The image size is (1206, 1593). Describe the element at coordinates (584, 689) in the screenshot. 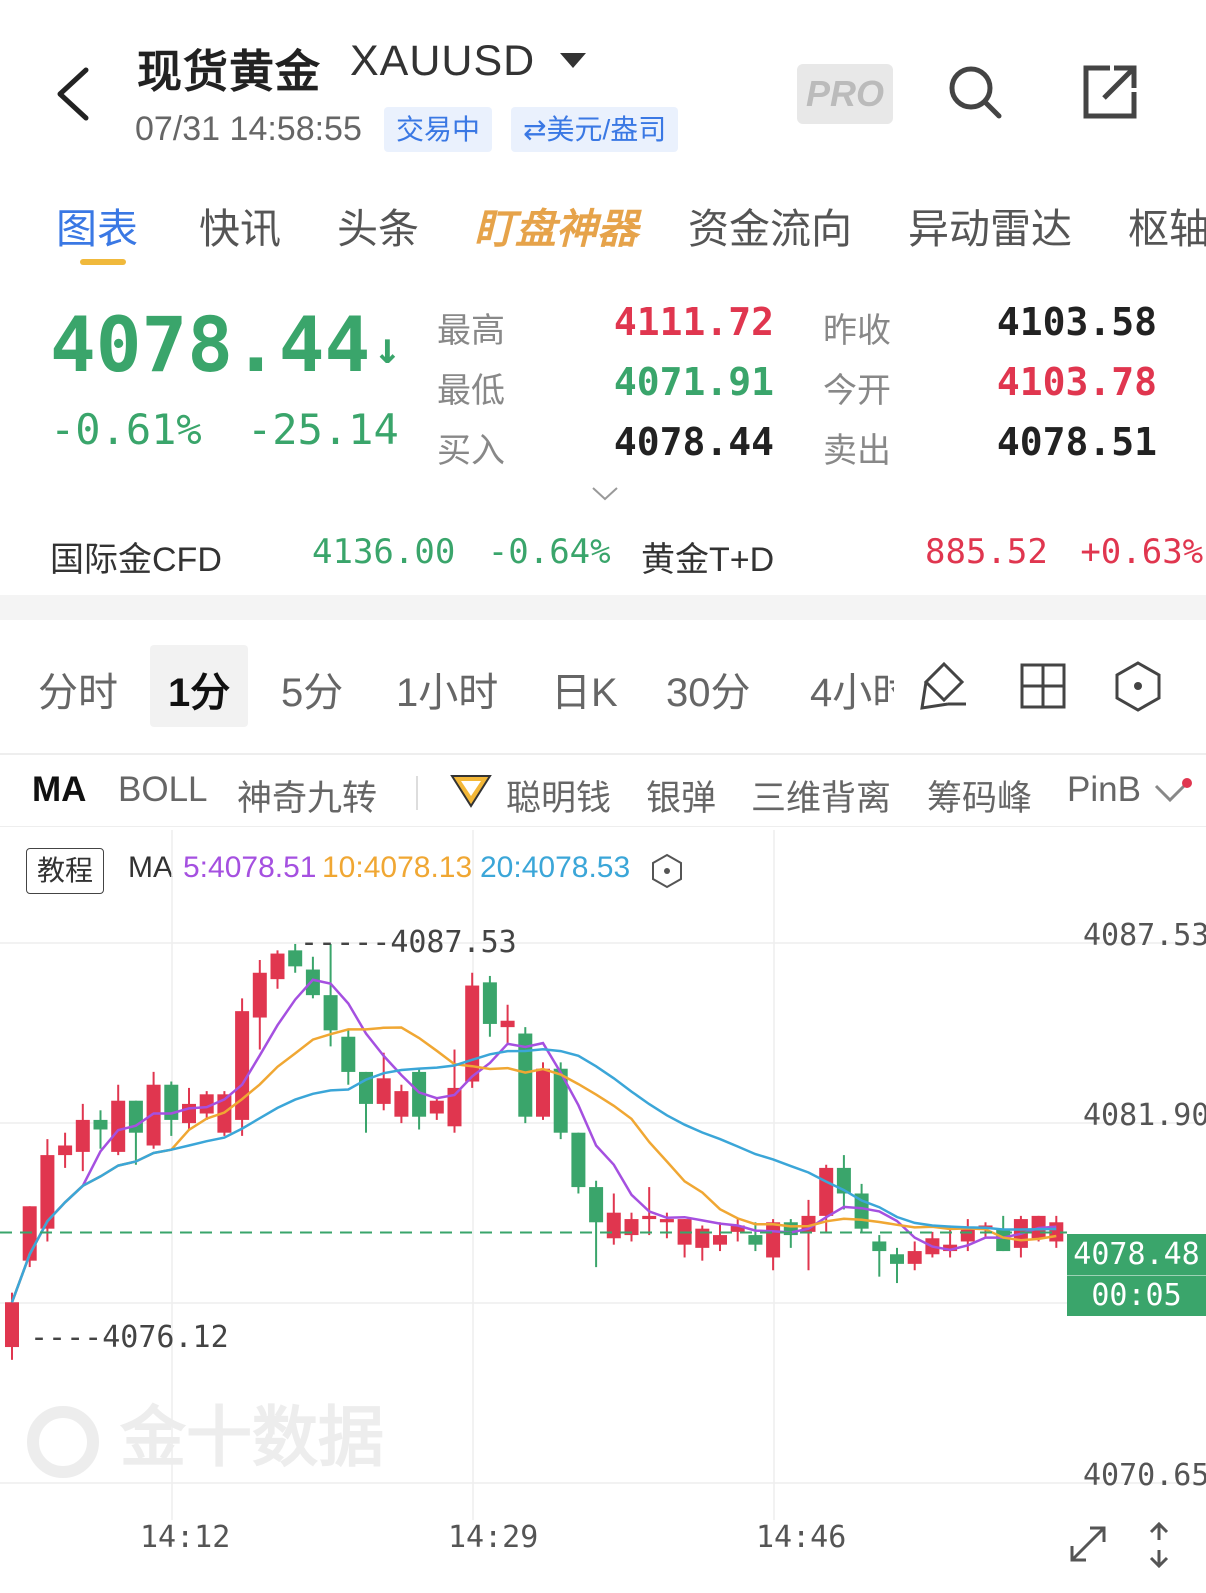

I see `period-tab-daily: 日K` at that location.